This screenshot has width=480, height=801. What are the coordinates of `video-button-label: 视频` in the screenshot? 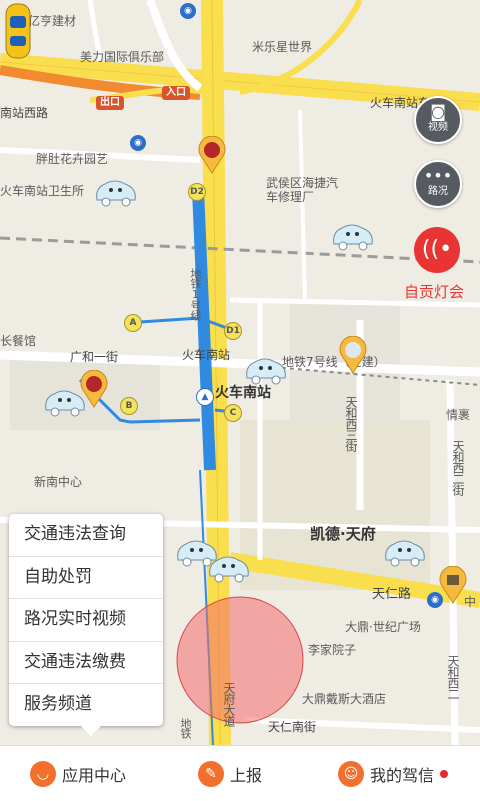 It's located at (438, 127).